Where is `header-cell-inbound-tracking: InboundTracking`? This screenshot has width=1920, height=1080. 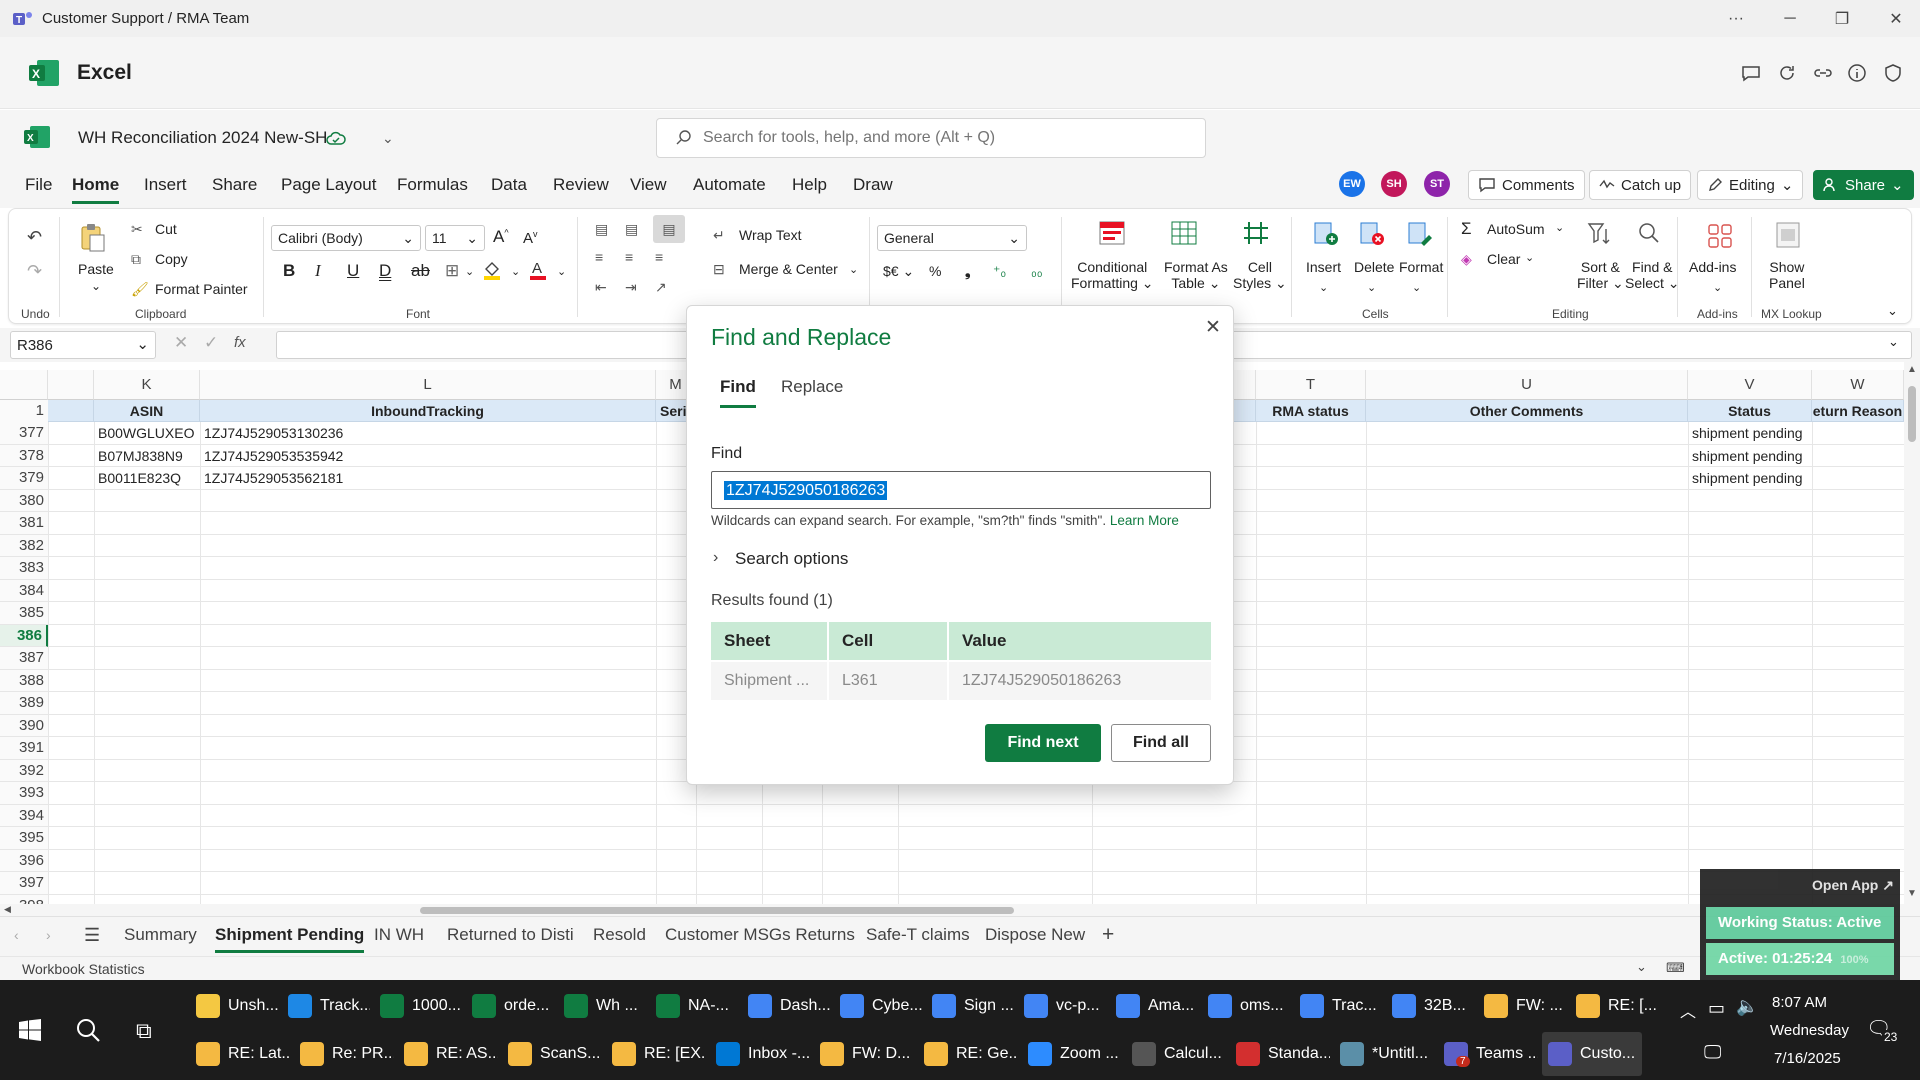 header-cell-inbound-tracking: InboundTracking is located at coordinates (428, 411).